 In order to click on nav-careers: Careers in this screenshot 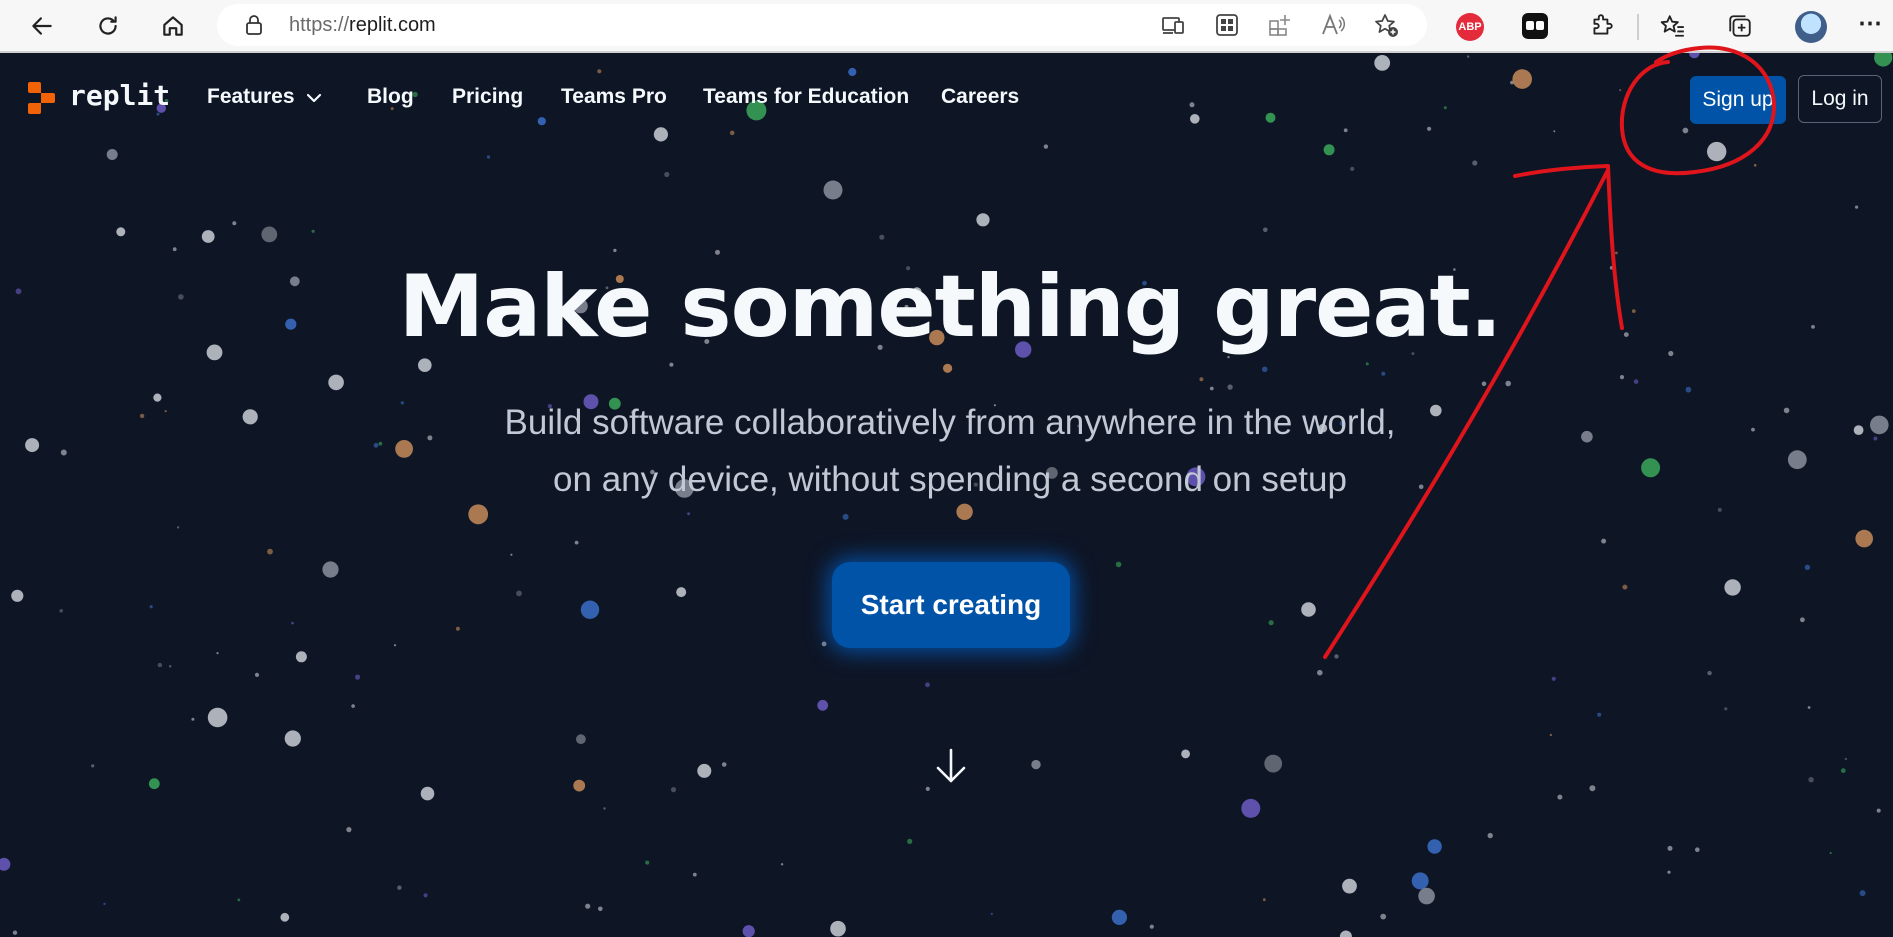, I will do `click(980, 97)`.